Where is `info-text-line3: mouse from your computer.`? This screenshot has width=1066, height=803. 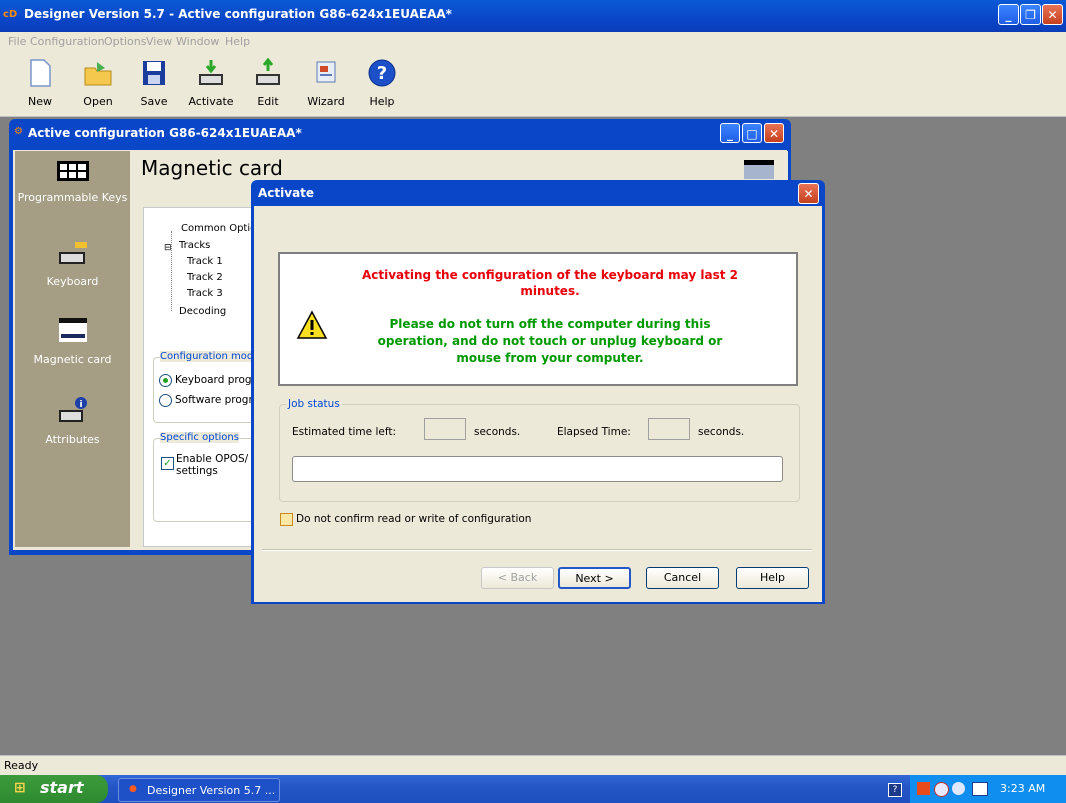
info-text-line3: mouse from your computer. is located at coordinates (550, 358).